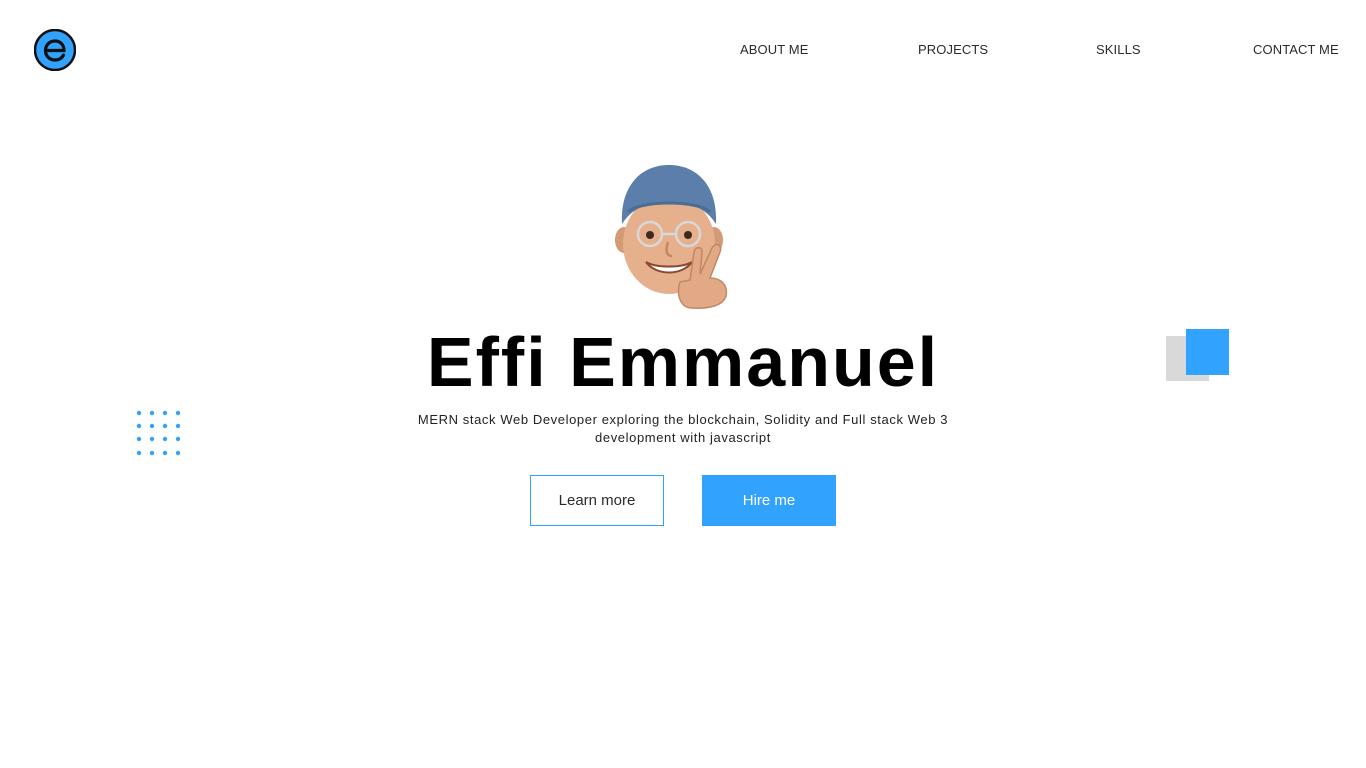 This screenshot has width=1366, height=768. I want to click on hire-me-button: Hire me, so click(769, 500).